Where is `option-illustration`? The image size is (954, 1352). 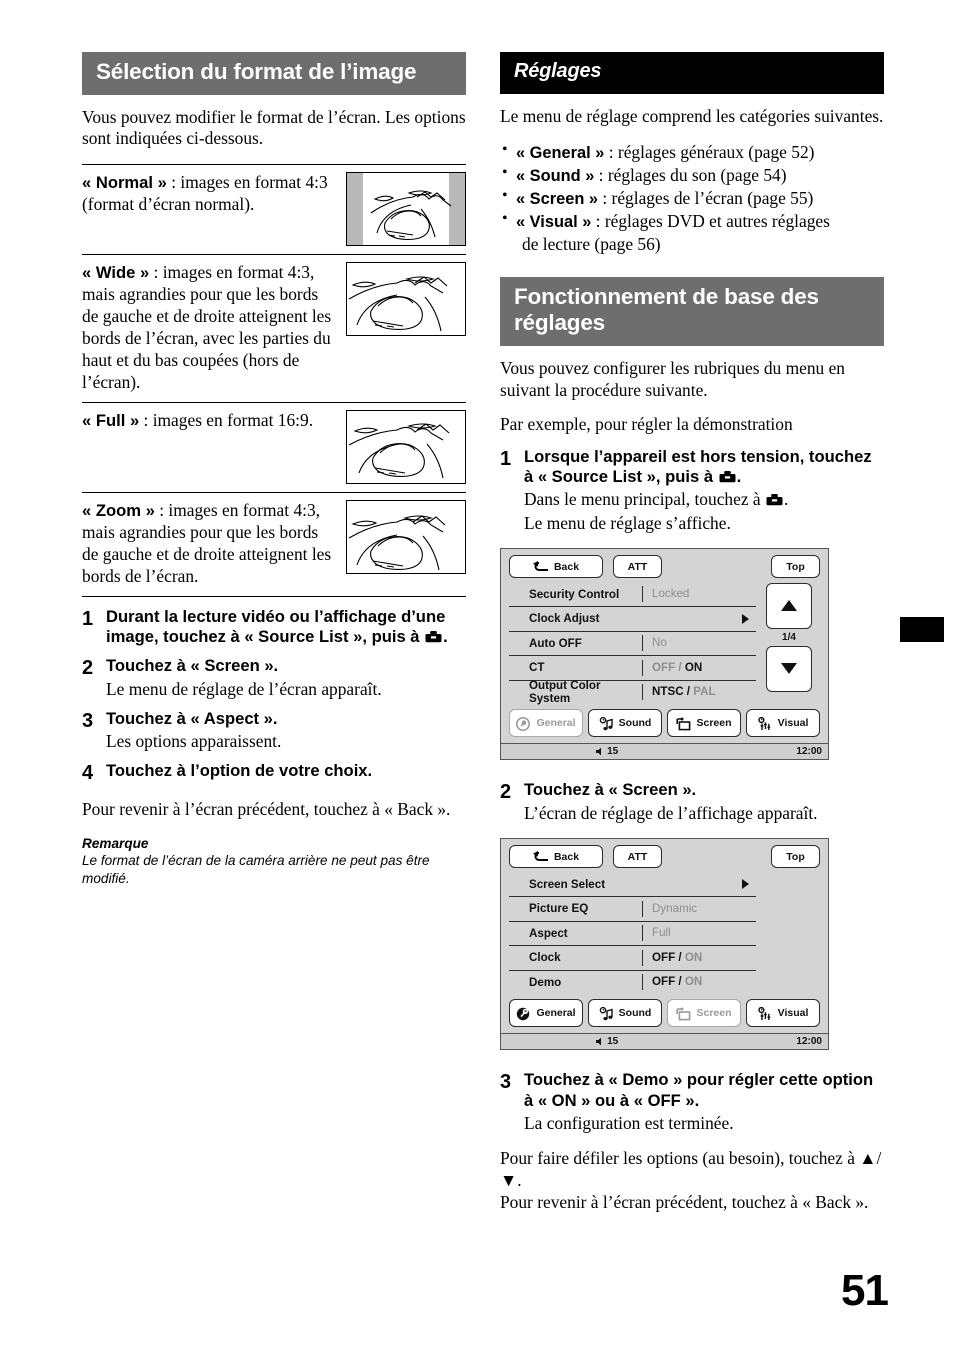
option-illustration is located at coordinates (405, 446).